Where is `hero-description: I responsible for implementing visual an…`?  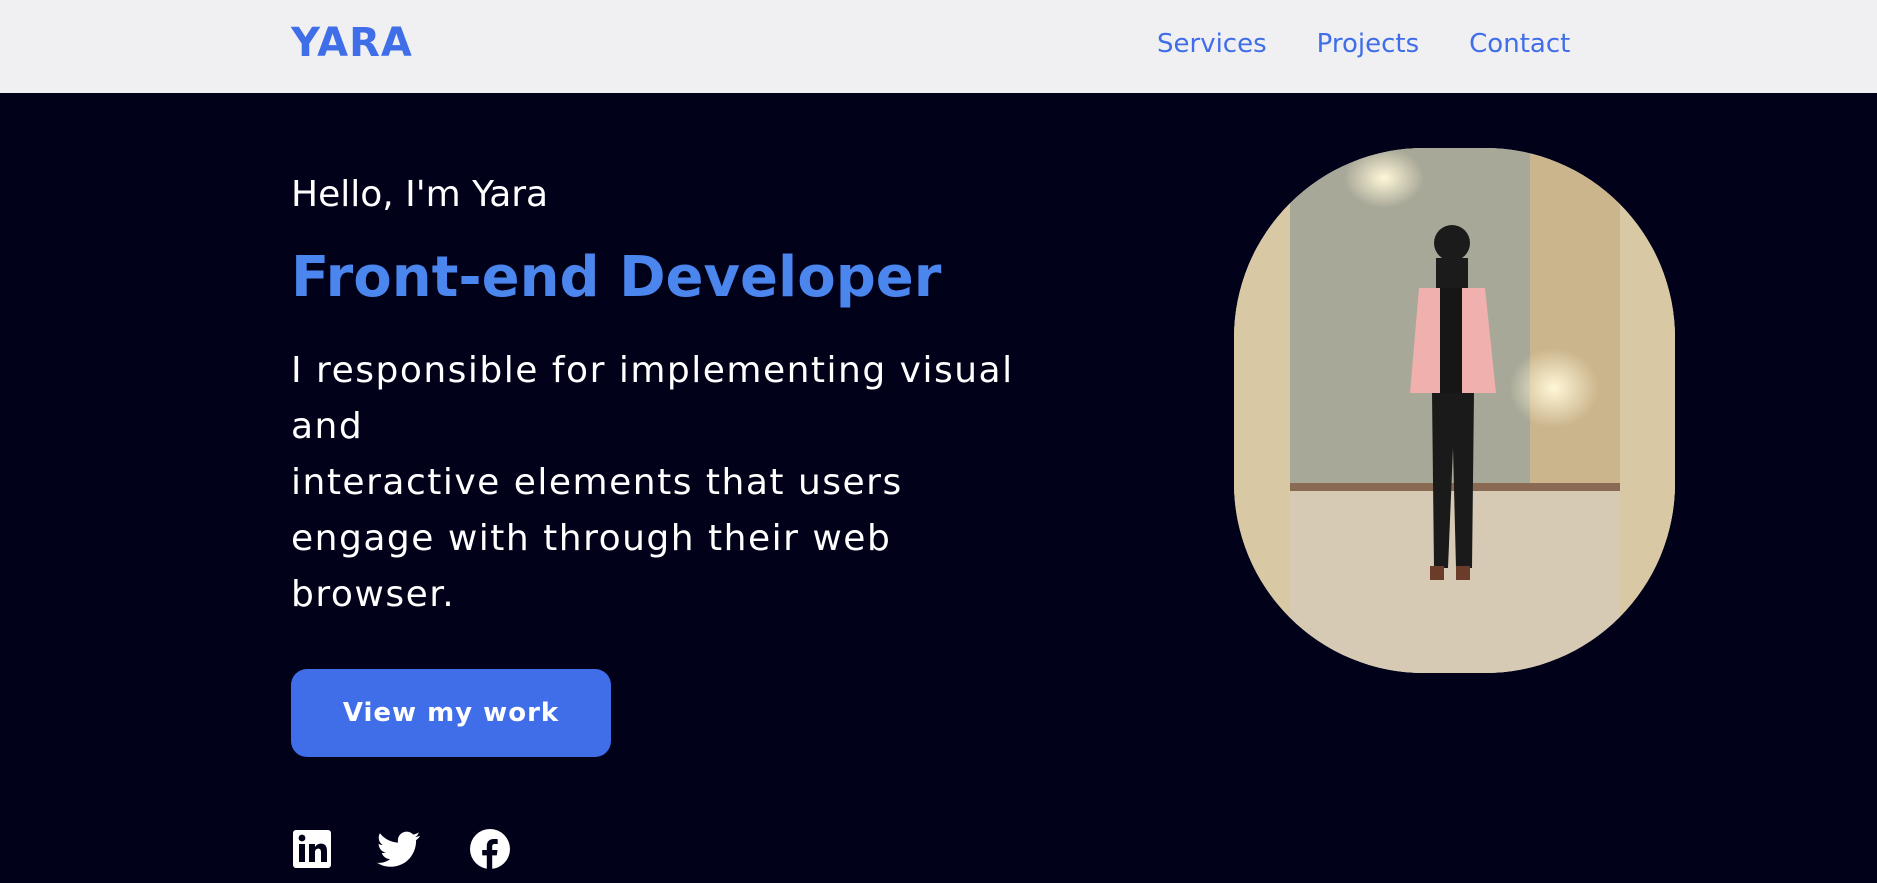
hero-description: I responsible for implementing visual an… is located at coordinates (681, 483).